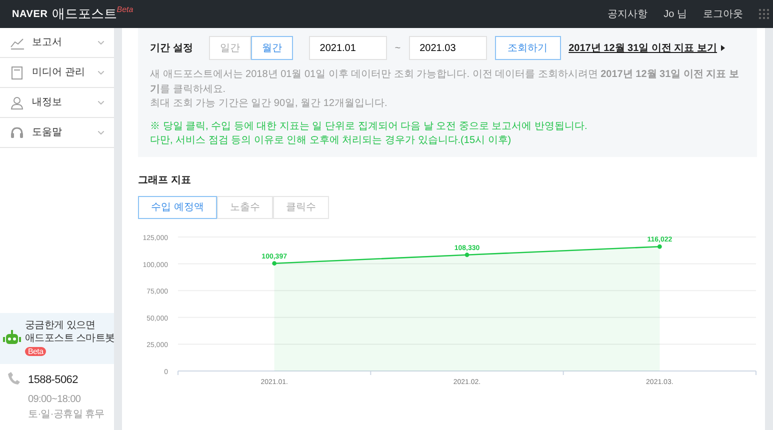 This screenshot has width=773, height=430. What do you see at coordinates (53, 380) in the screenshot?
I see `phone-number: 1588-5062` at bounding box center [53, 380].